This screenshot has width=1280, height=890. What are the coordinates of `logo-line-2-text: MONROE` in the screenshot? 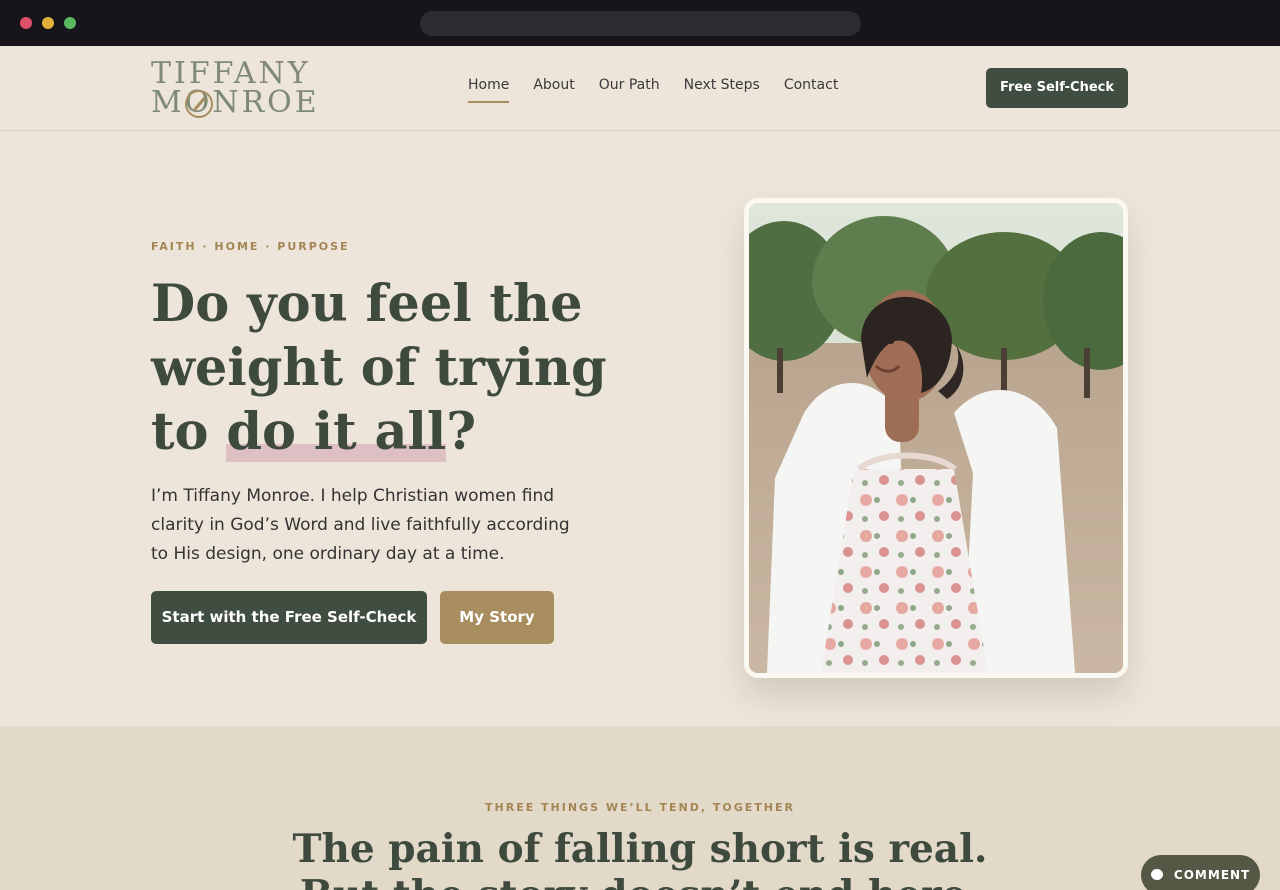 It's located at (235, 102).